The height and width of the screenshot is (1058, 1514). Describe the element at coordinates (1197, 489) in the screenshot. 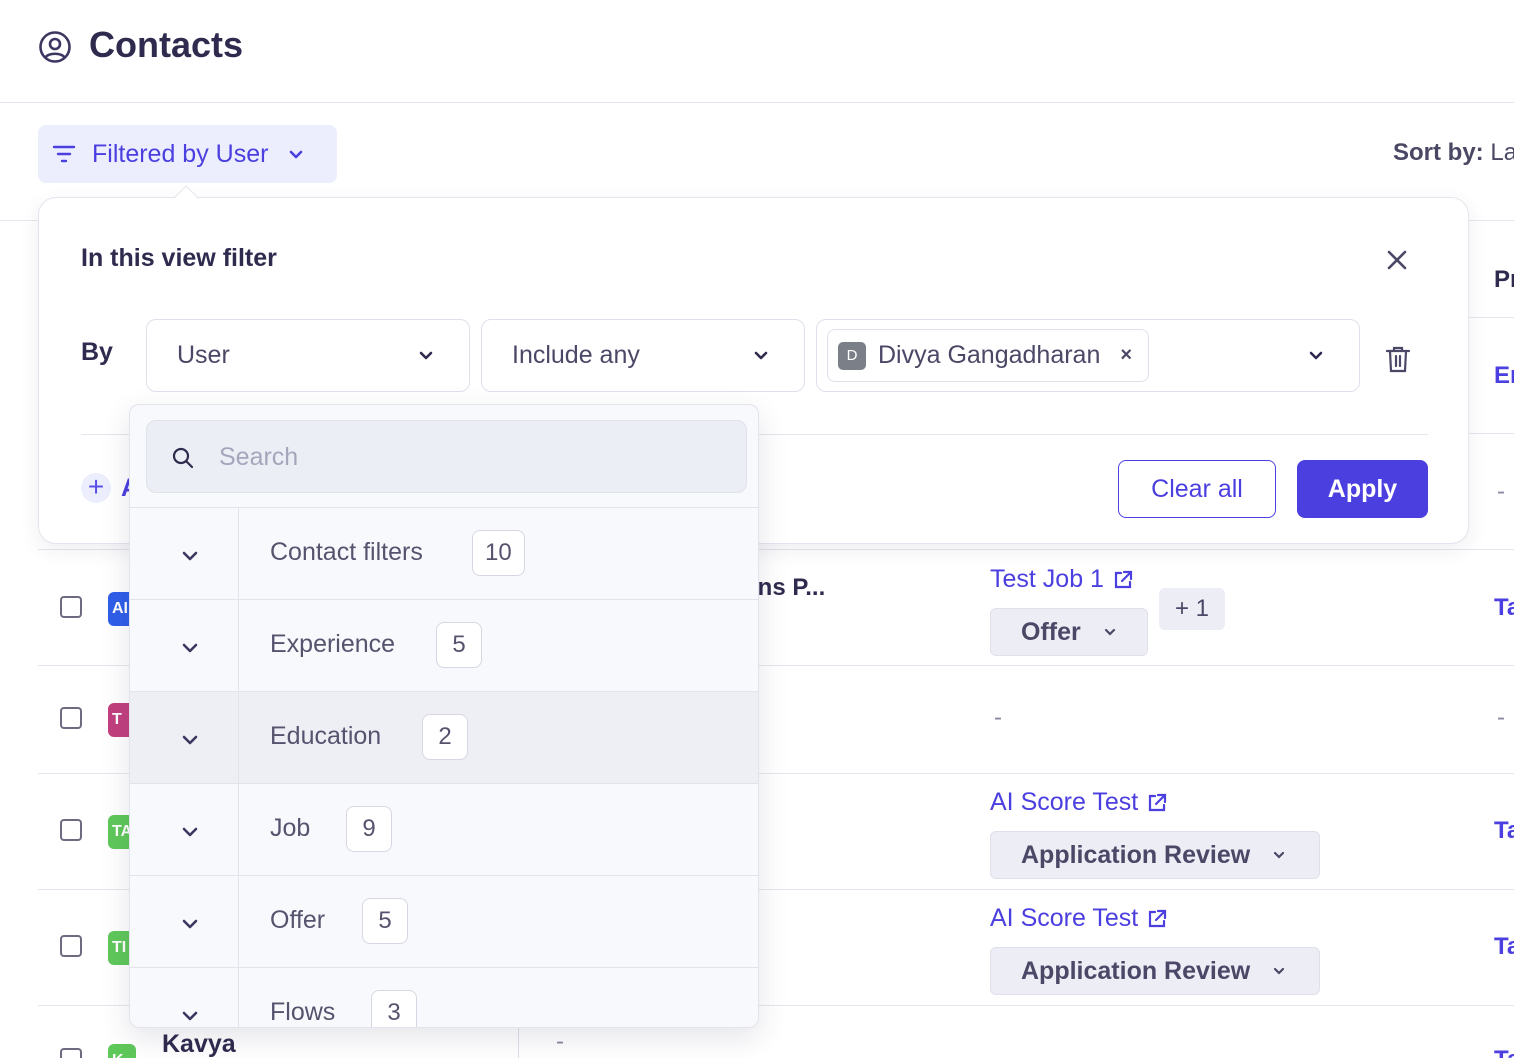

I see `clear-all-button: Clear all` at that location.